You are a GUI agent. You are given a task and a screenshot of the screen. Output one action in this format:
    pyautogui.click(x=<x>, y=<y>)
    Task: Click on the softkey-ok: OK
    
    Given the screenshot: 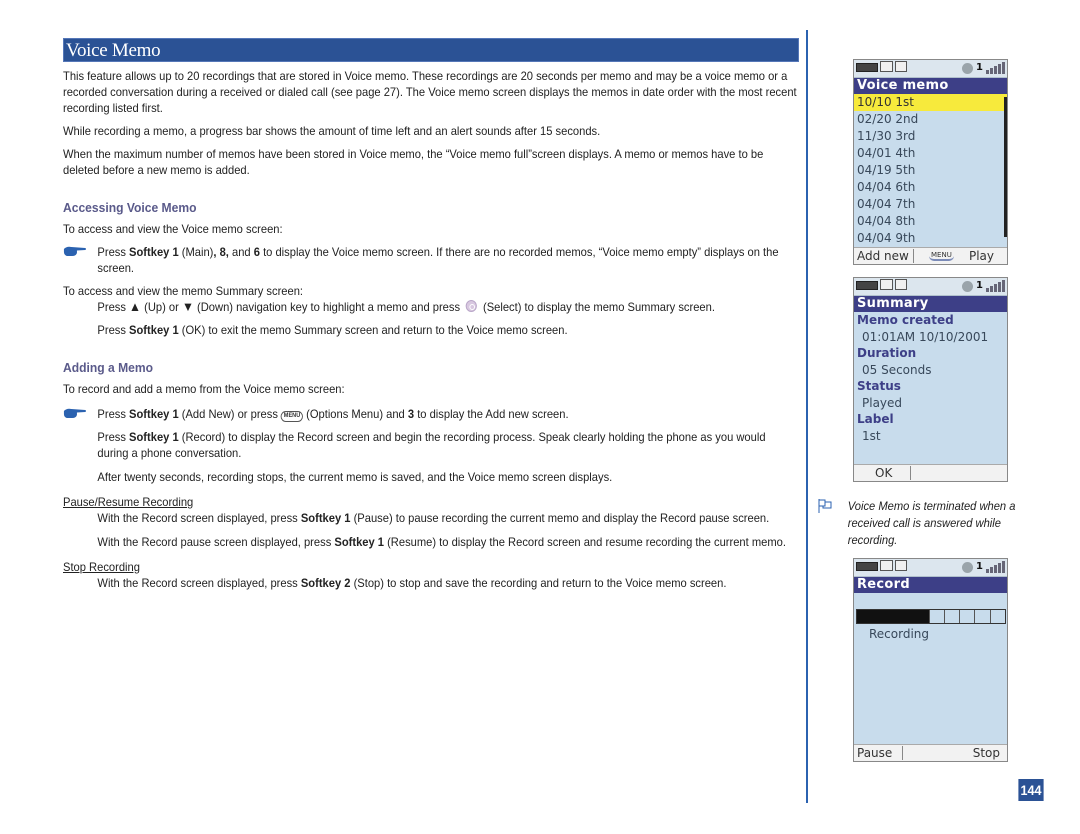 What is the action you would take?
    pyautogui.click(x=884, y=473)
    